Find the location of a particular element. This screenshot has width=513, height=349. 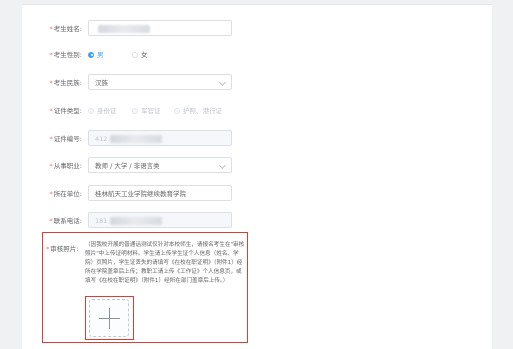

photo-upload-button is located at coordinates (109, 318).